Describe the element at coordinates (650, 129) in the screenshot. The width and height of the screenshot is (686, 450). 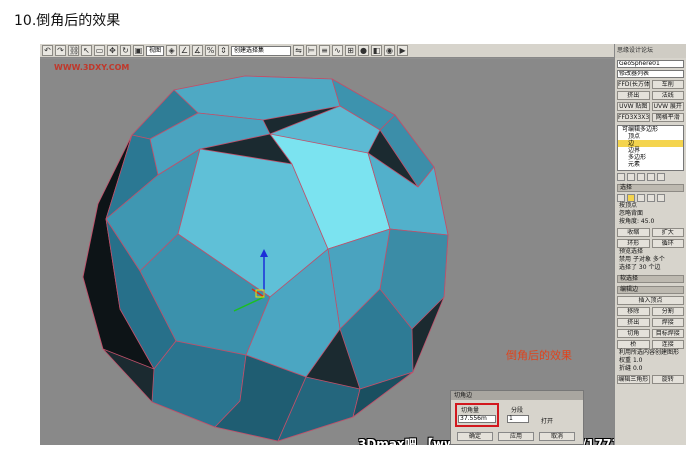
I see `stack-item-editable-poly: 可编辑多边形` at that location.